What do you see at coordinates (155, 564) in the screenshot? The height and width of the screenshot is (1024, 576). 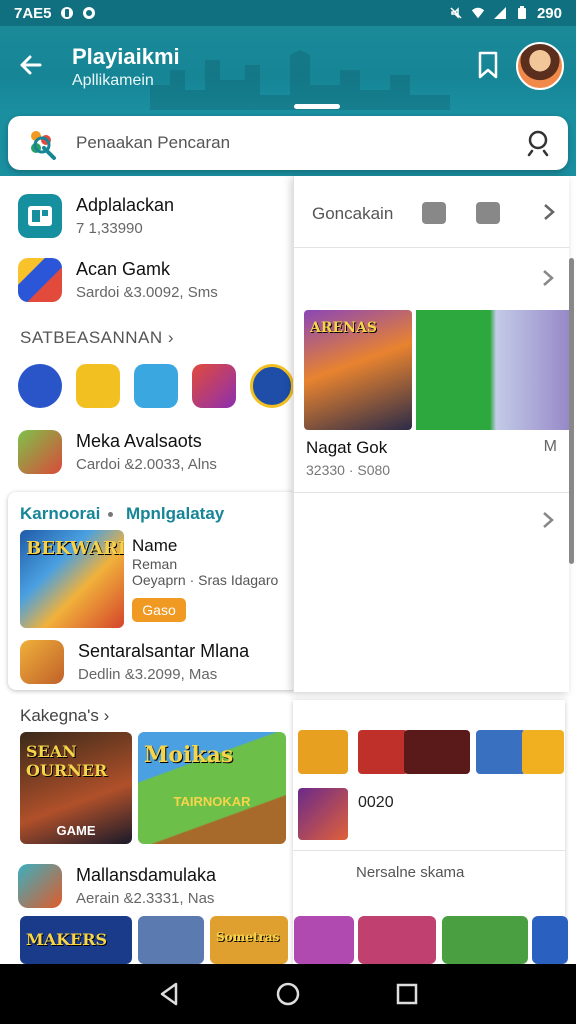 I see `featured-subtitle: Reman` at bounding box center [155, 564].